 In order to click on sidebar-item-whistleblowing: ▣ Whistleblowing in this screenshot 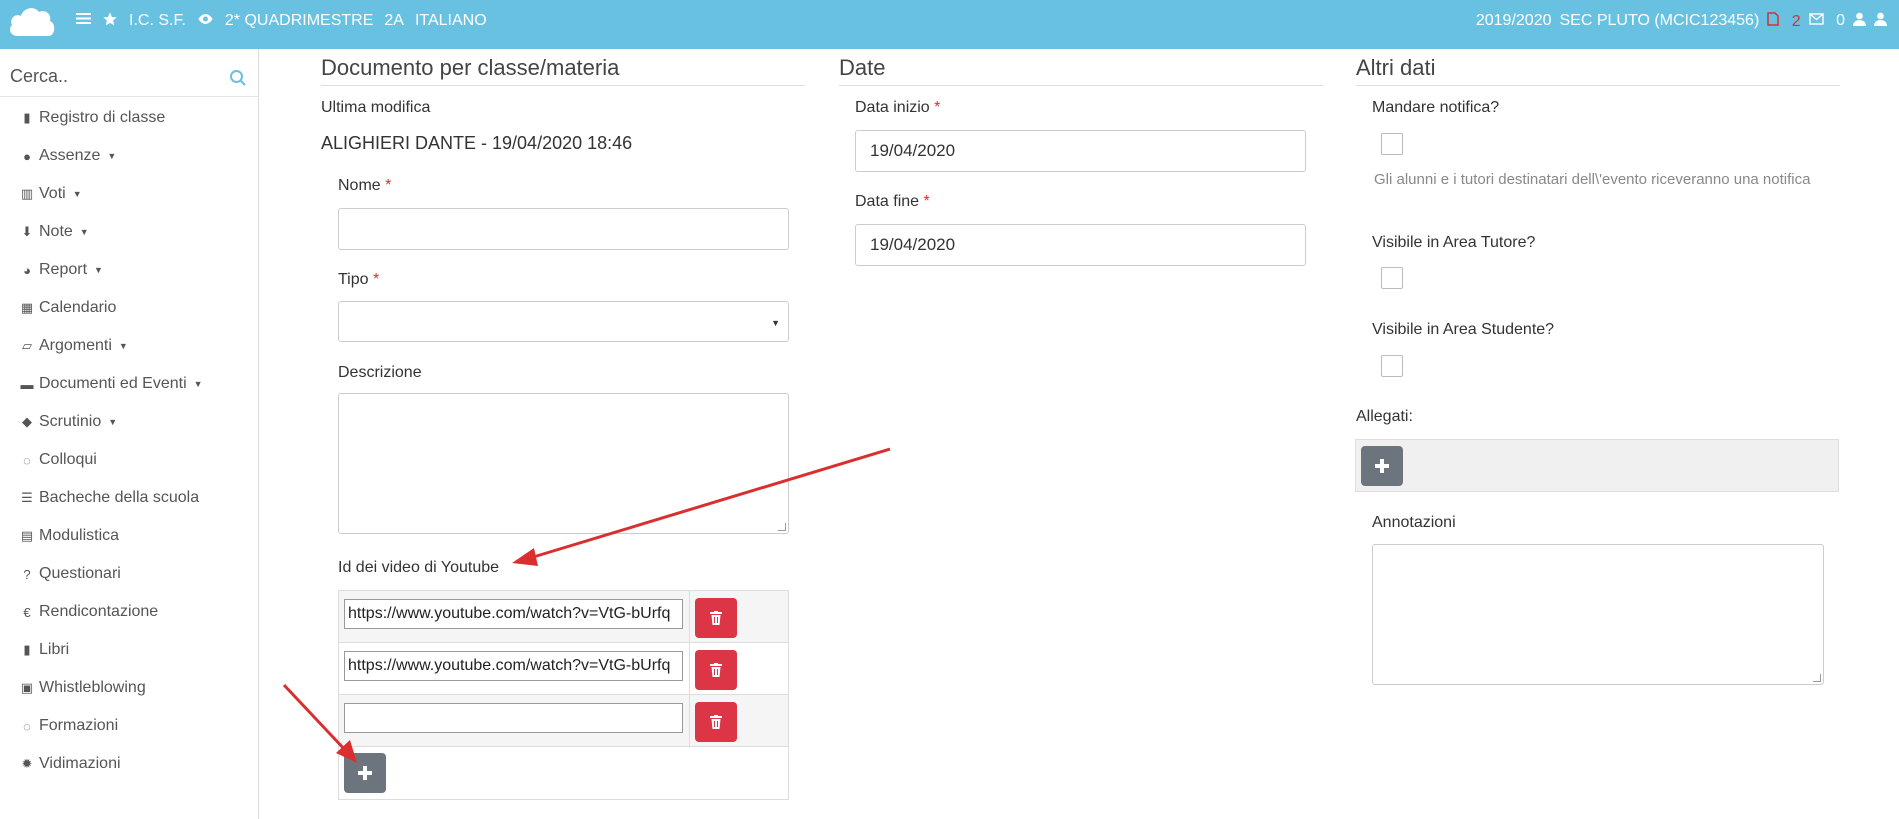, I will do `click(129, 688)`.